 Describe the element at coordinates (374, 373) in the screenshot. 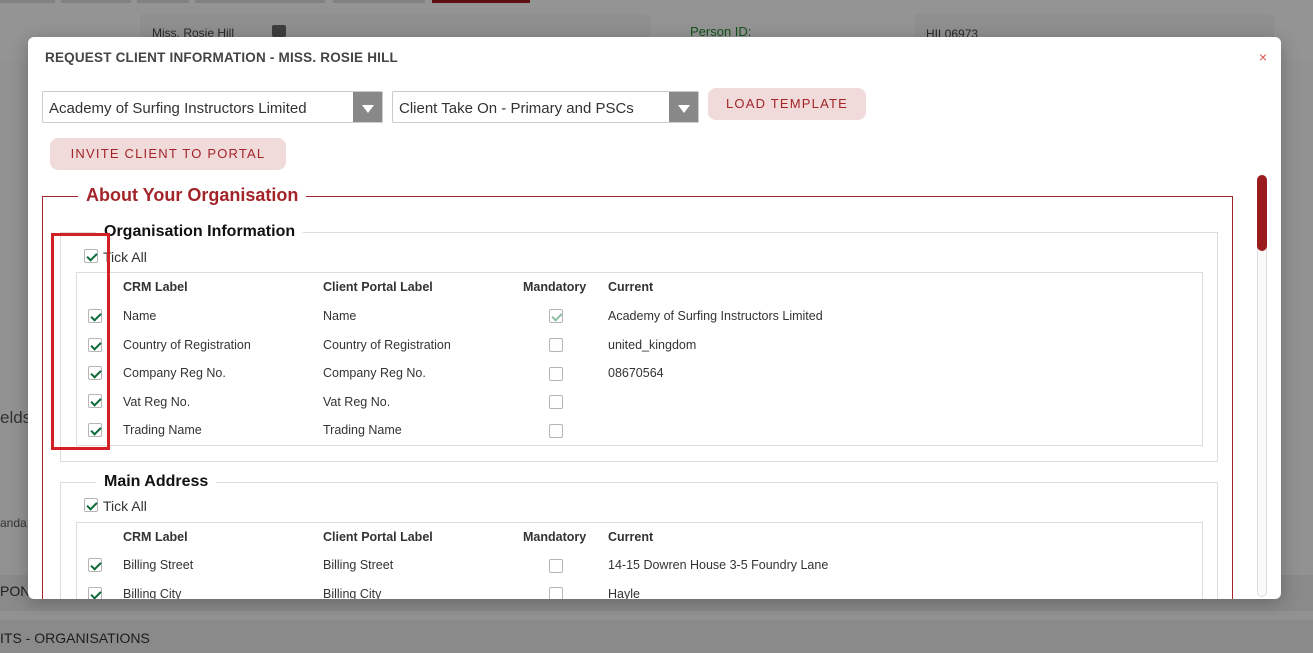

I see `row-portal-label: Company Reg No.` at that location.